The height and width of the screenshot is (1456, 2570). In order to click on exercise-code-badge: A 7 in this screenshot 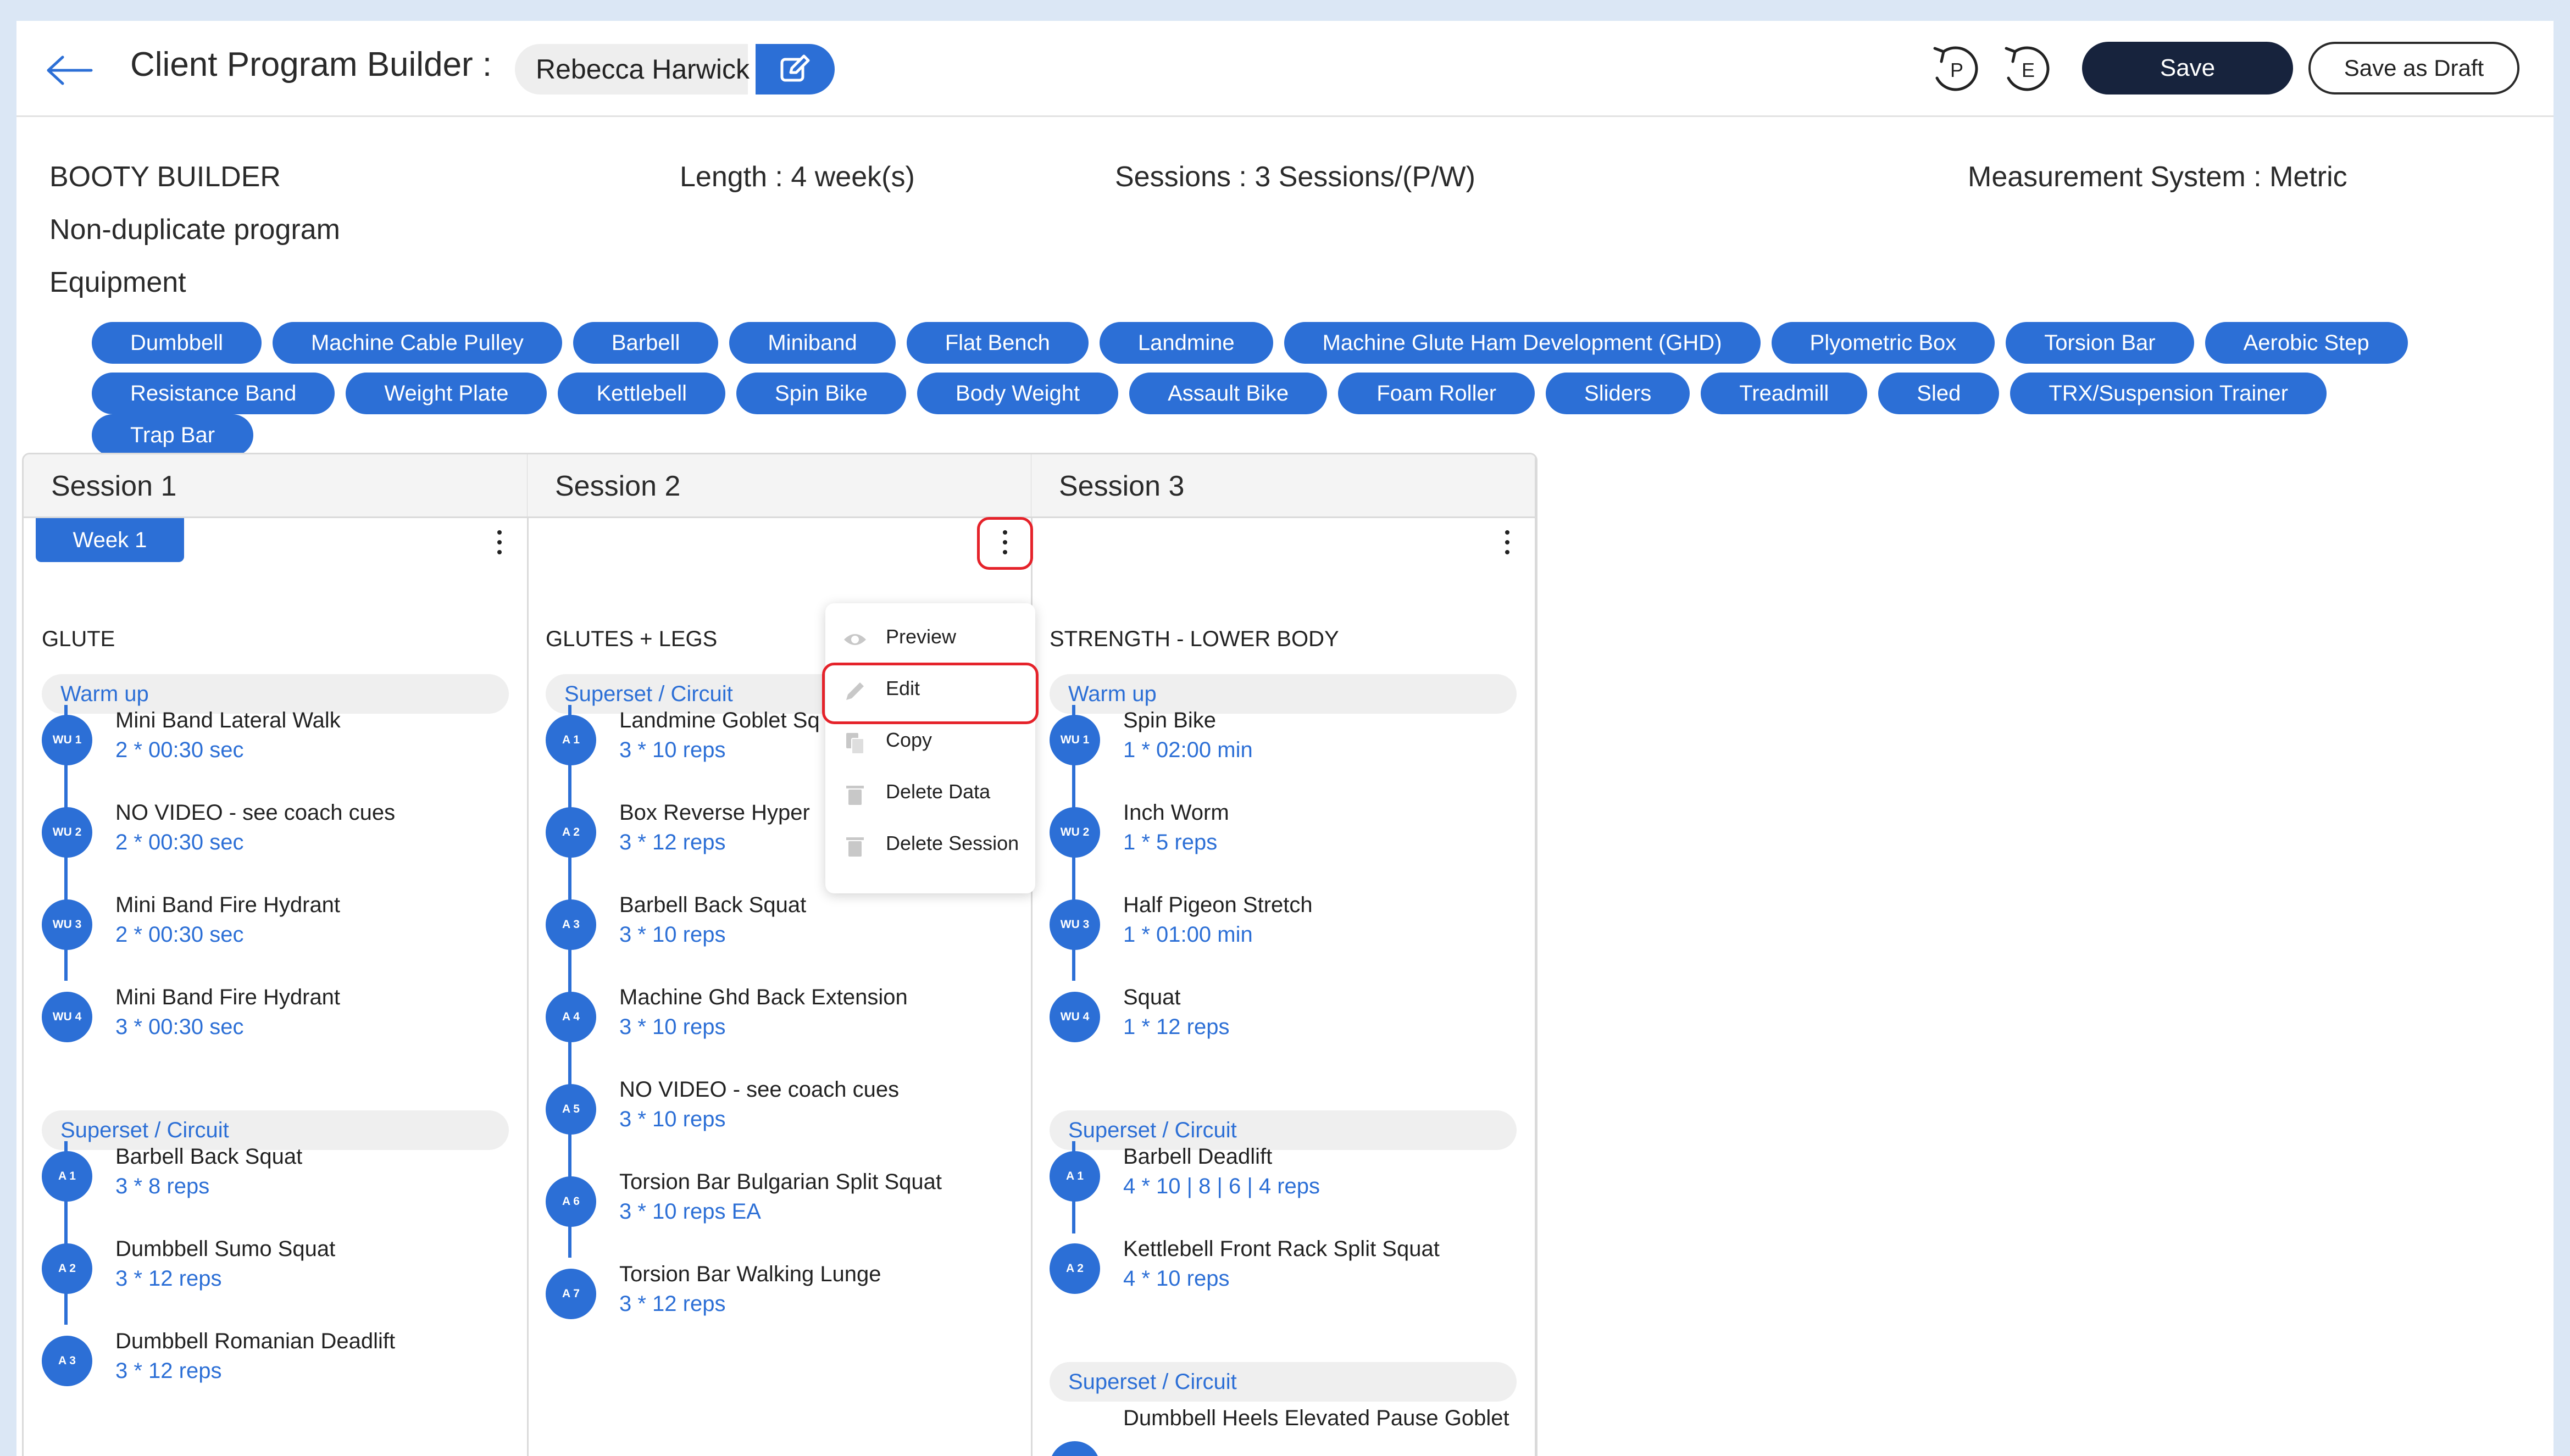, I will do `click(571, 1294)`.